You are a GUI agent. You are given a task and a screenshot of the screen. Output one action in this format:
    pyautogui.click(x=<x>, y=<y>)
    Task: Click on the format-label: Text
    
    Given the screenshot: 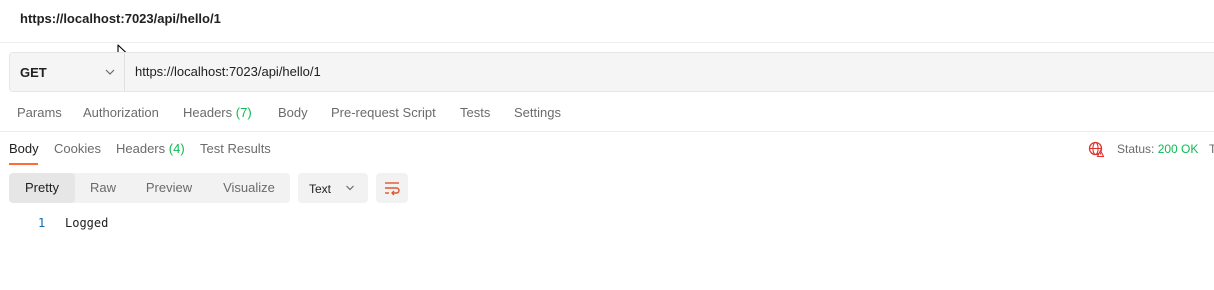 What is the action you would take?
    pyautogui.click(x=320, y=189)
    